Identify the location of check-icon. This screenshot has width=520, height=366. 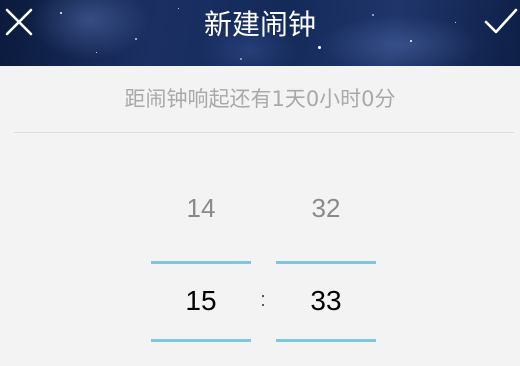
(501, 21).